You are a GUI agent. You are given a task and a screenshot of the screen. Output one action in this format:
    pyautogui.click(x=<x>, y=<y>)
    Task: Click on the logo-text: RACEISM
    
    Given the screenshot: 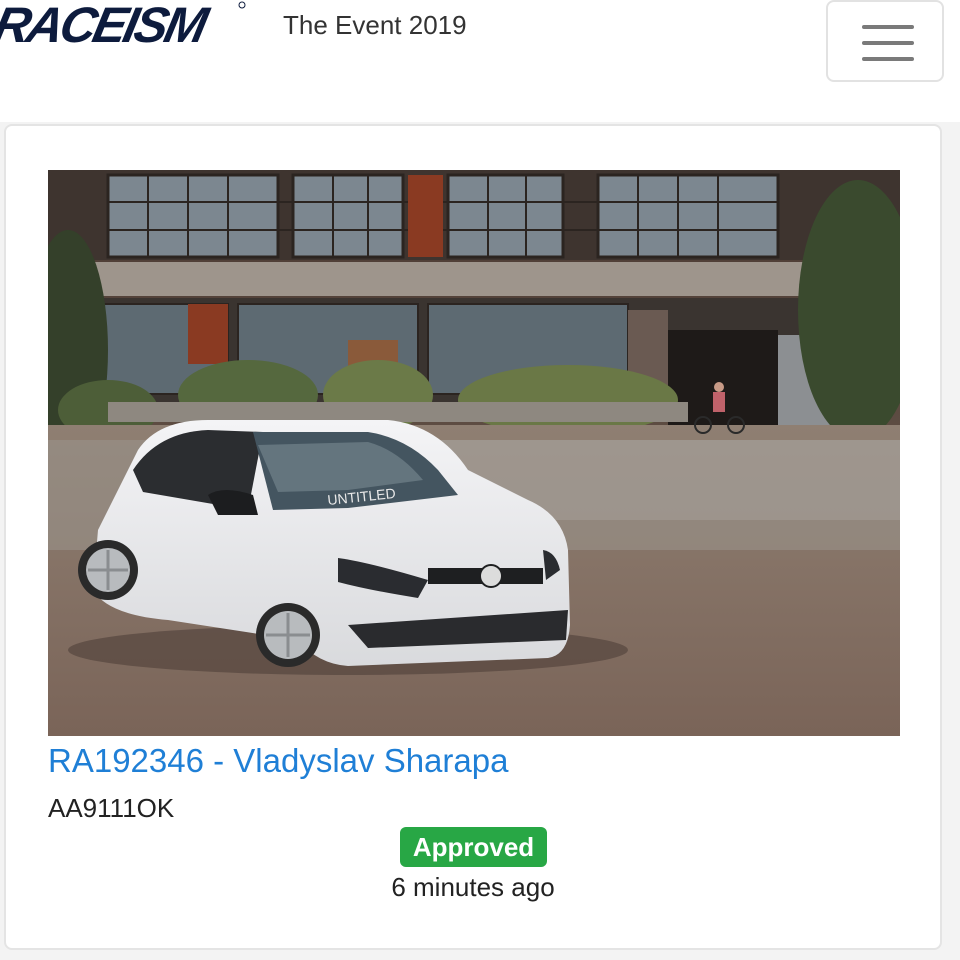 What is the action you would take?
    pyautogui.click(x=107, y=26)
    